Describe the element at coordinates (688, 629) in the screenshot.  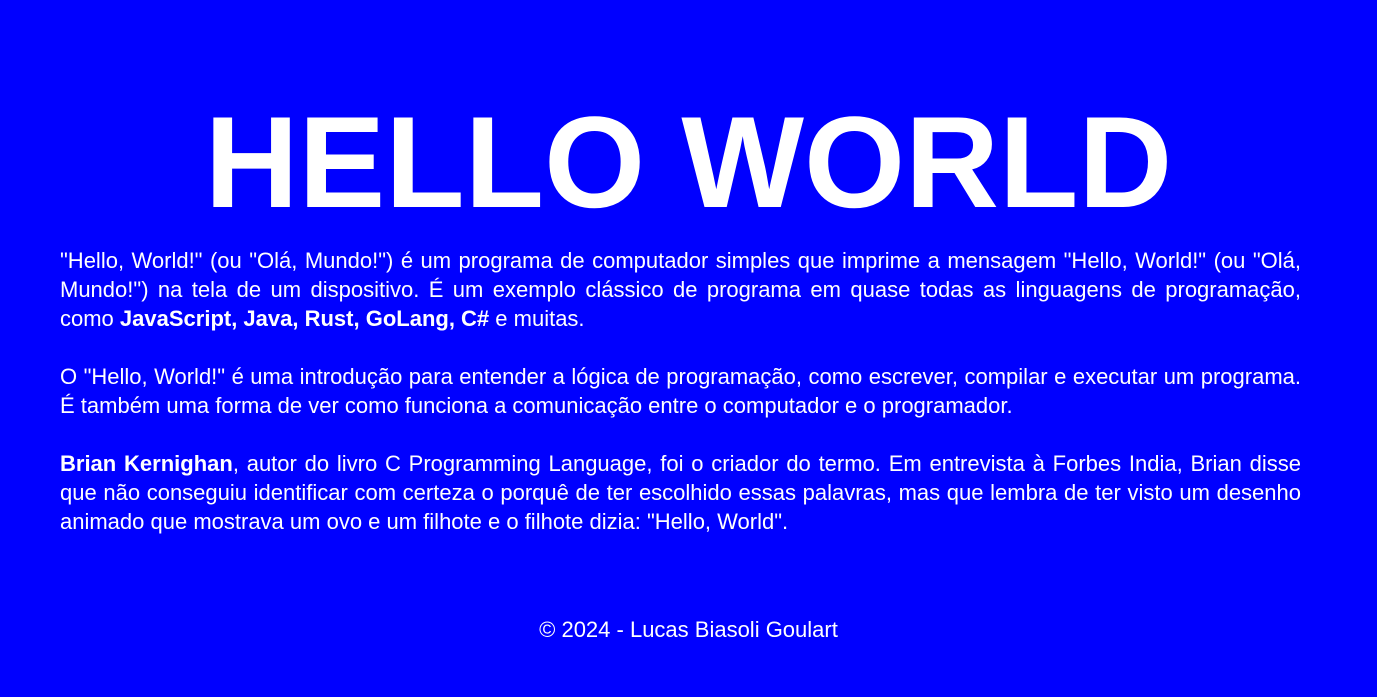
I see `footer-copyright: © 2024 - Lucas Biasoli Goulart` at that location.